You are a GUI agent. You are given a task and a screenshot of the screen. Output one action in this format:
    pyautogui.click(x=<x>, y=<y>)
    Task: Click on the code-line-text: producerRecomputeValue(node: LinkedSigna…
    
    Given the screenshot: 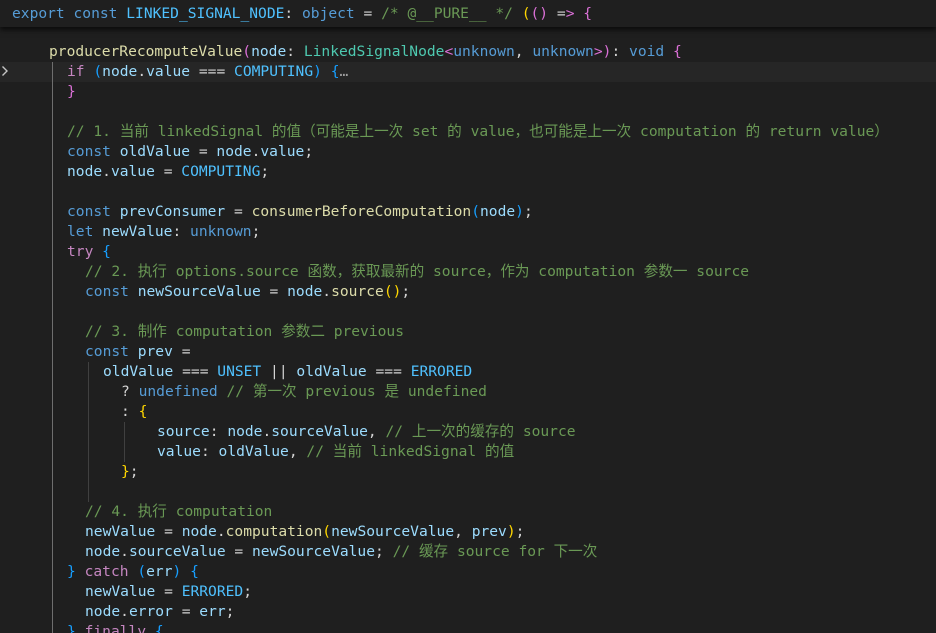 What is the action you would take?
    pyautogui.click(x=365, y=51)
    